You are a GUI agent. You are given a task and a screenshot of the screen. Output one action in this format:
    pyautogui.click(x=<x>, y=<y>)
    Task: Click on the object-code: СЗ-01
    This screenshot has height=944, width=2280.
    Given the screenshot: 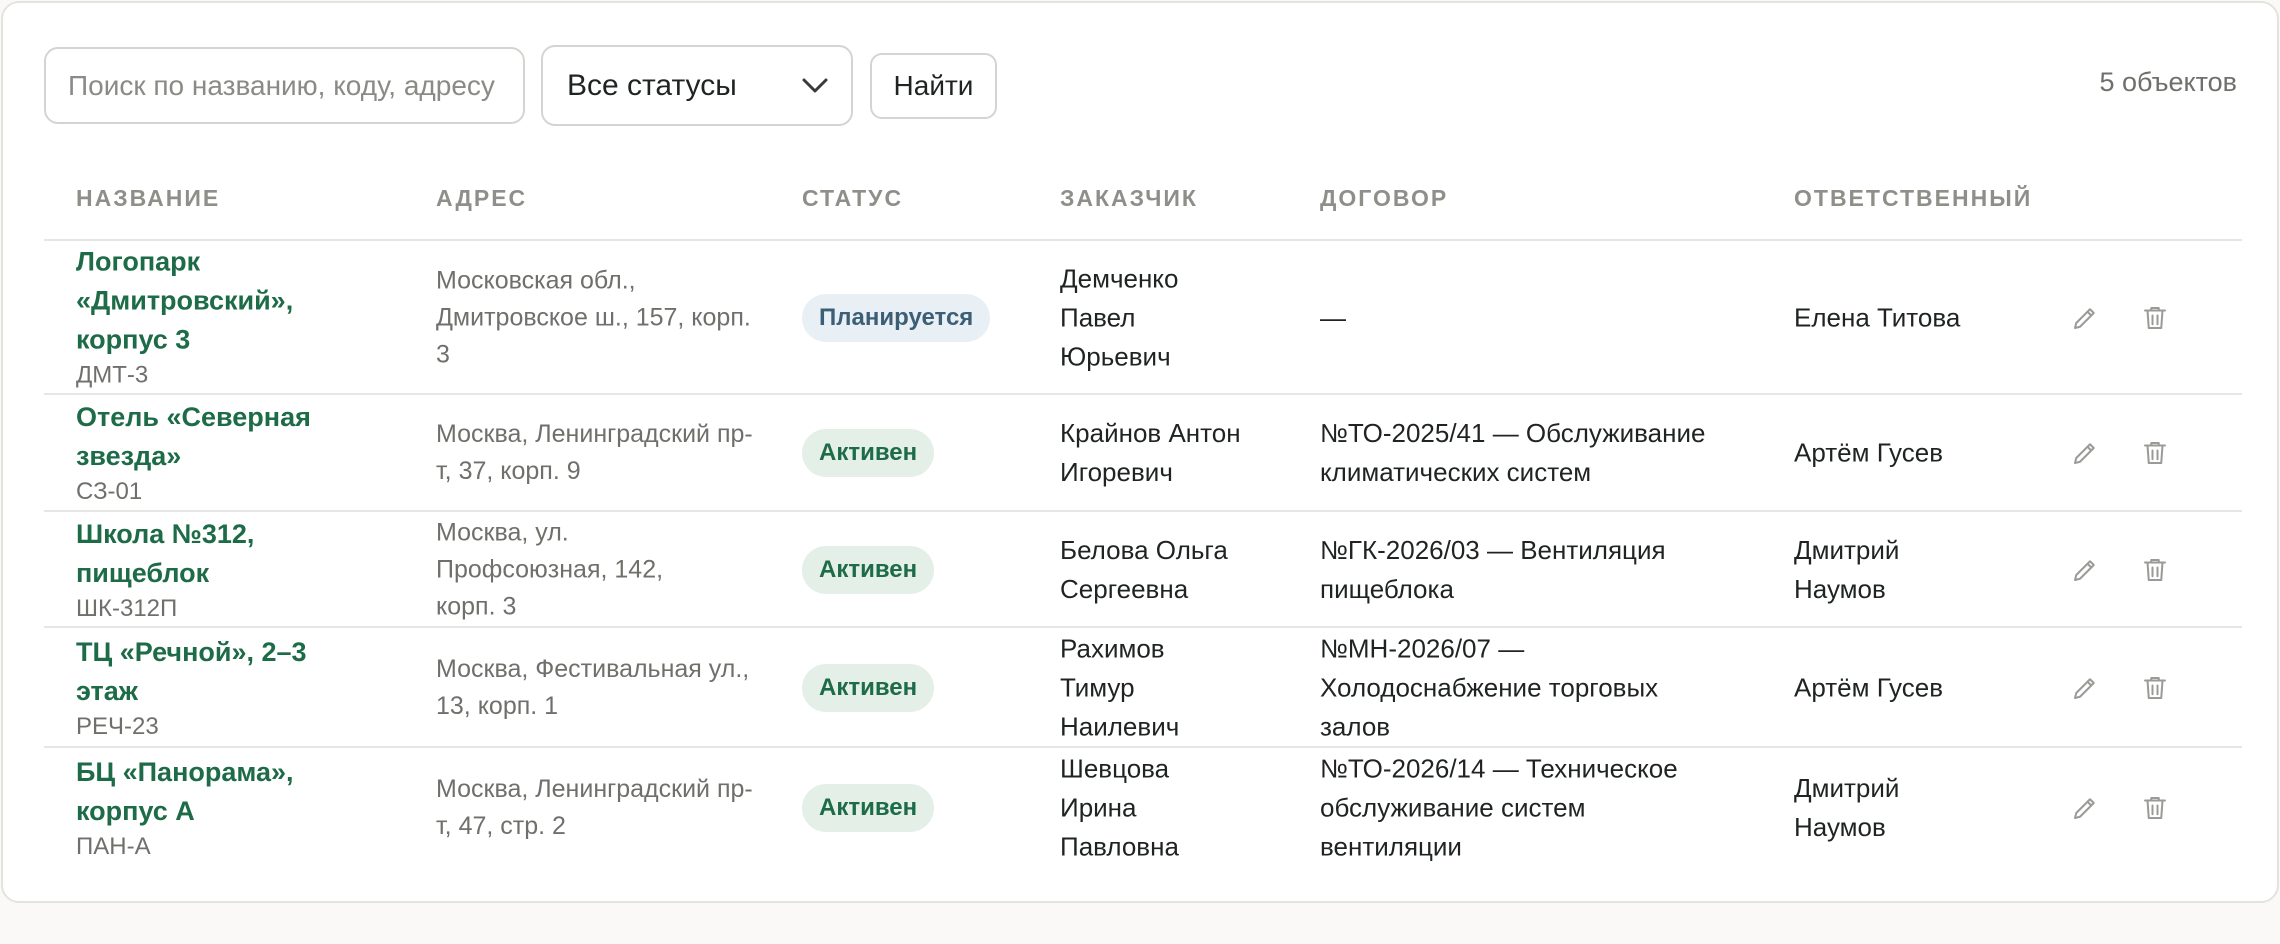 What is the action you would take?
    pyautogui.click(x=109, y=491)
    